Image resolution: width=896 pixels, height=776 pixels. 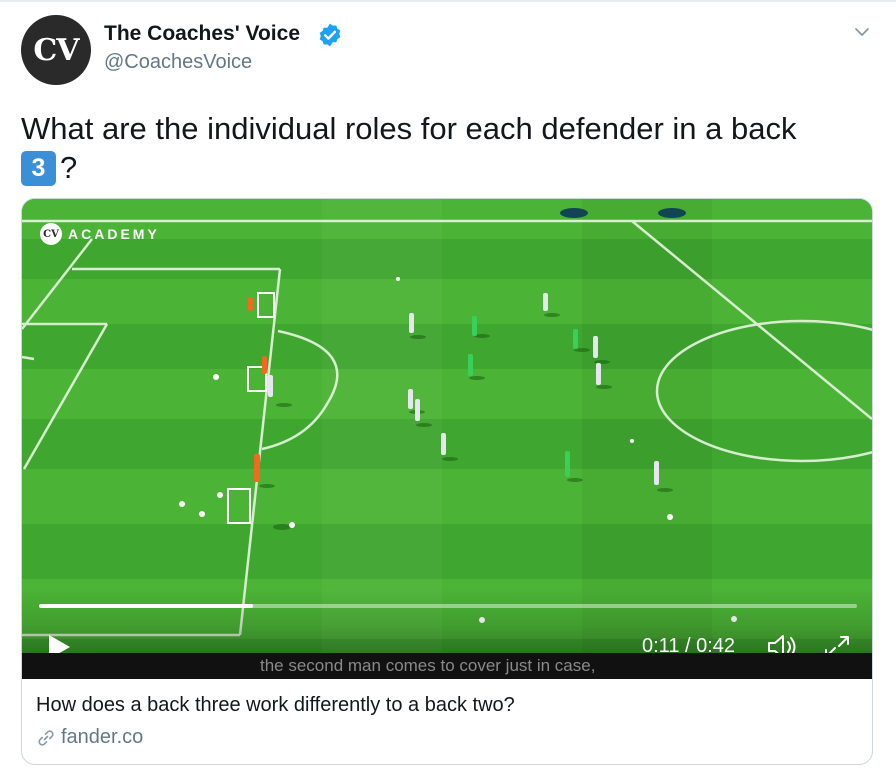 I want to click on keycap-3-emoji: 3, so click(x=38, y=168).